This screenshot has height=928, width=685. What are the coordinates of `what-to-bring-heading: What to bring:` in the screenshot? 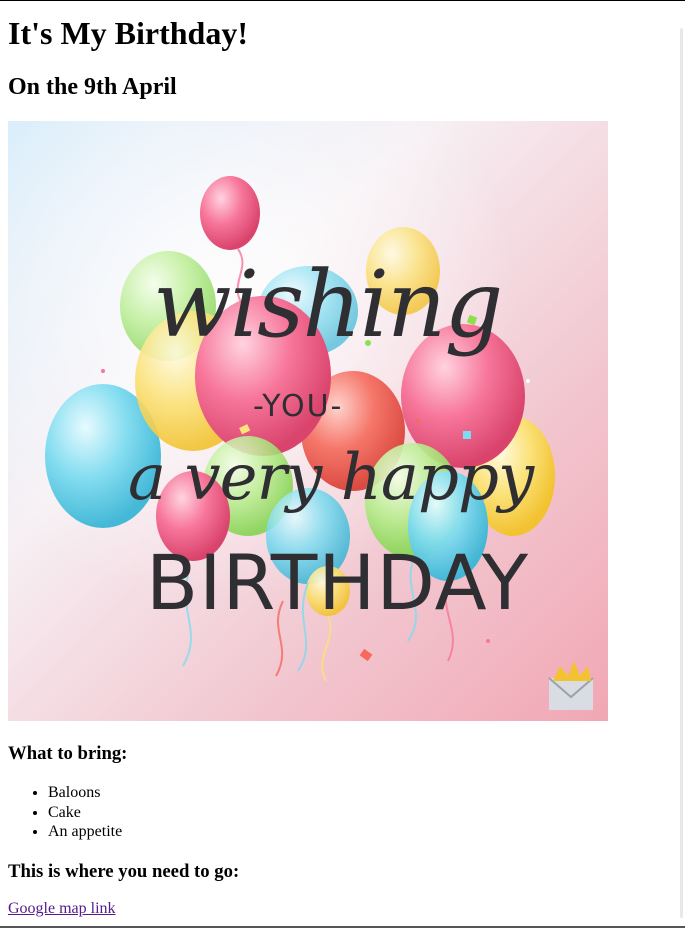 It's located at (68, 753).